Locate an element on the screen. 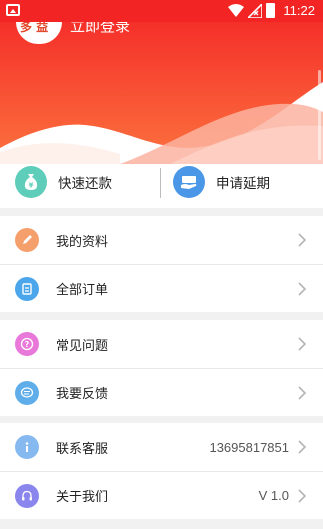 The image size is (323, 529). clock: 11:22 is located at coordinates (299, 10).